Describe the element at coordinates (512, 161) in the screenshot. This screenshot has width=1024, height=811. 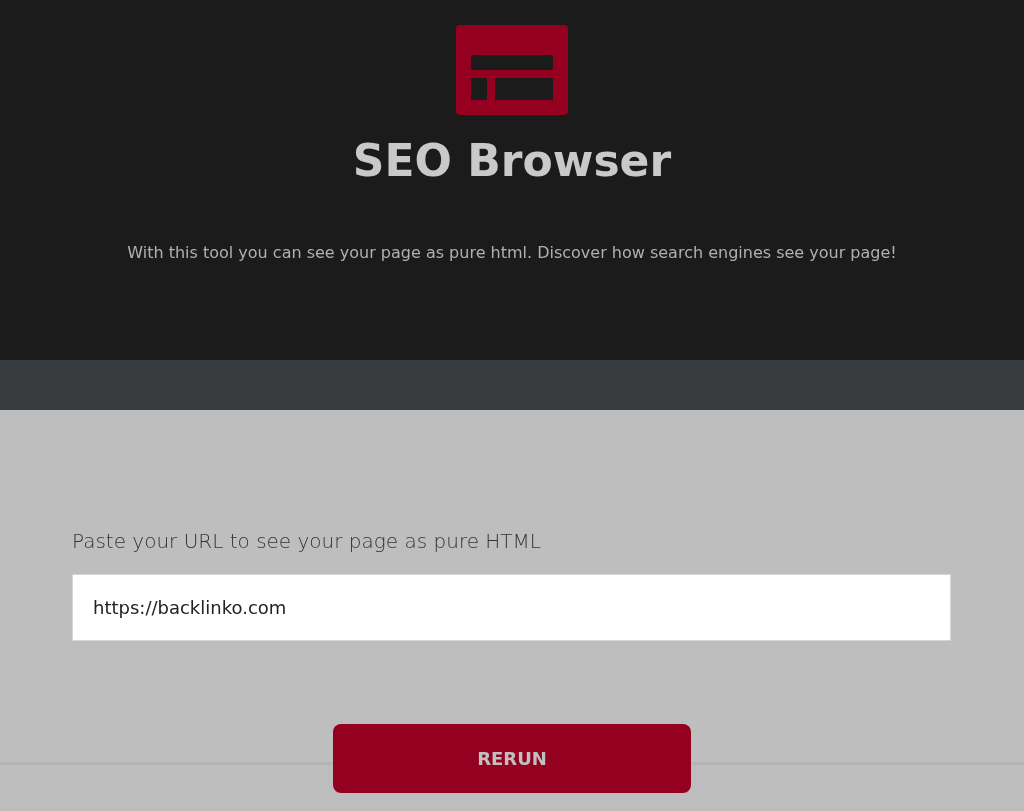
I see `page-title: SEO Browser` at that location.